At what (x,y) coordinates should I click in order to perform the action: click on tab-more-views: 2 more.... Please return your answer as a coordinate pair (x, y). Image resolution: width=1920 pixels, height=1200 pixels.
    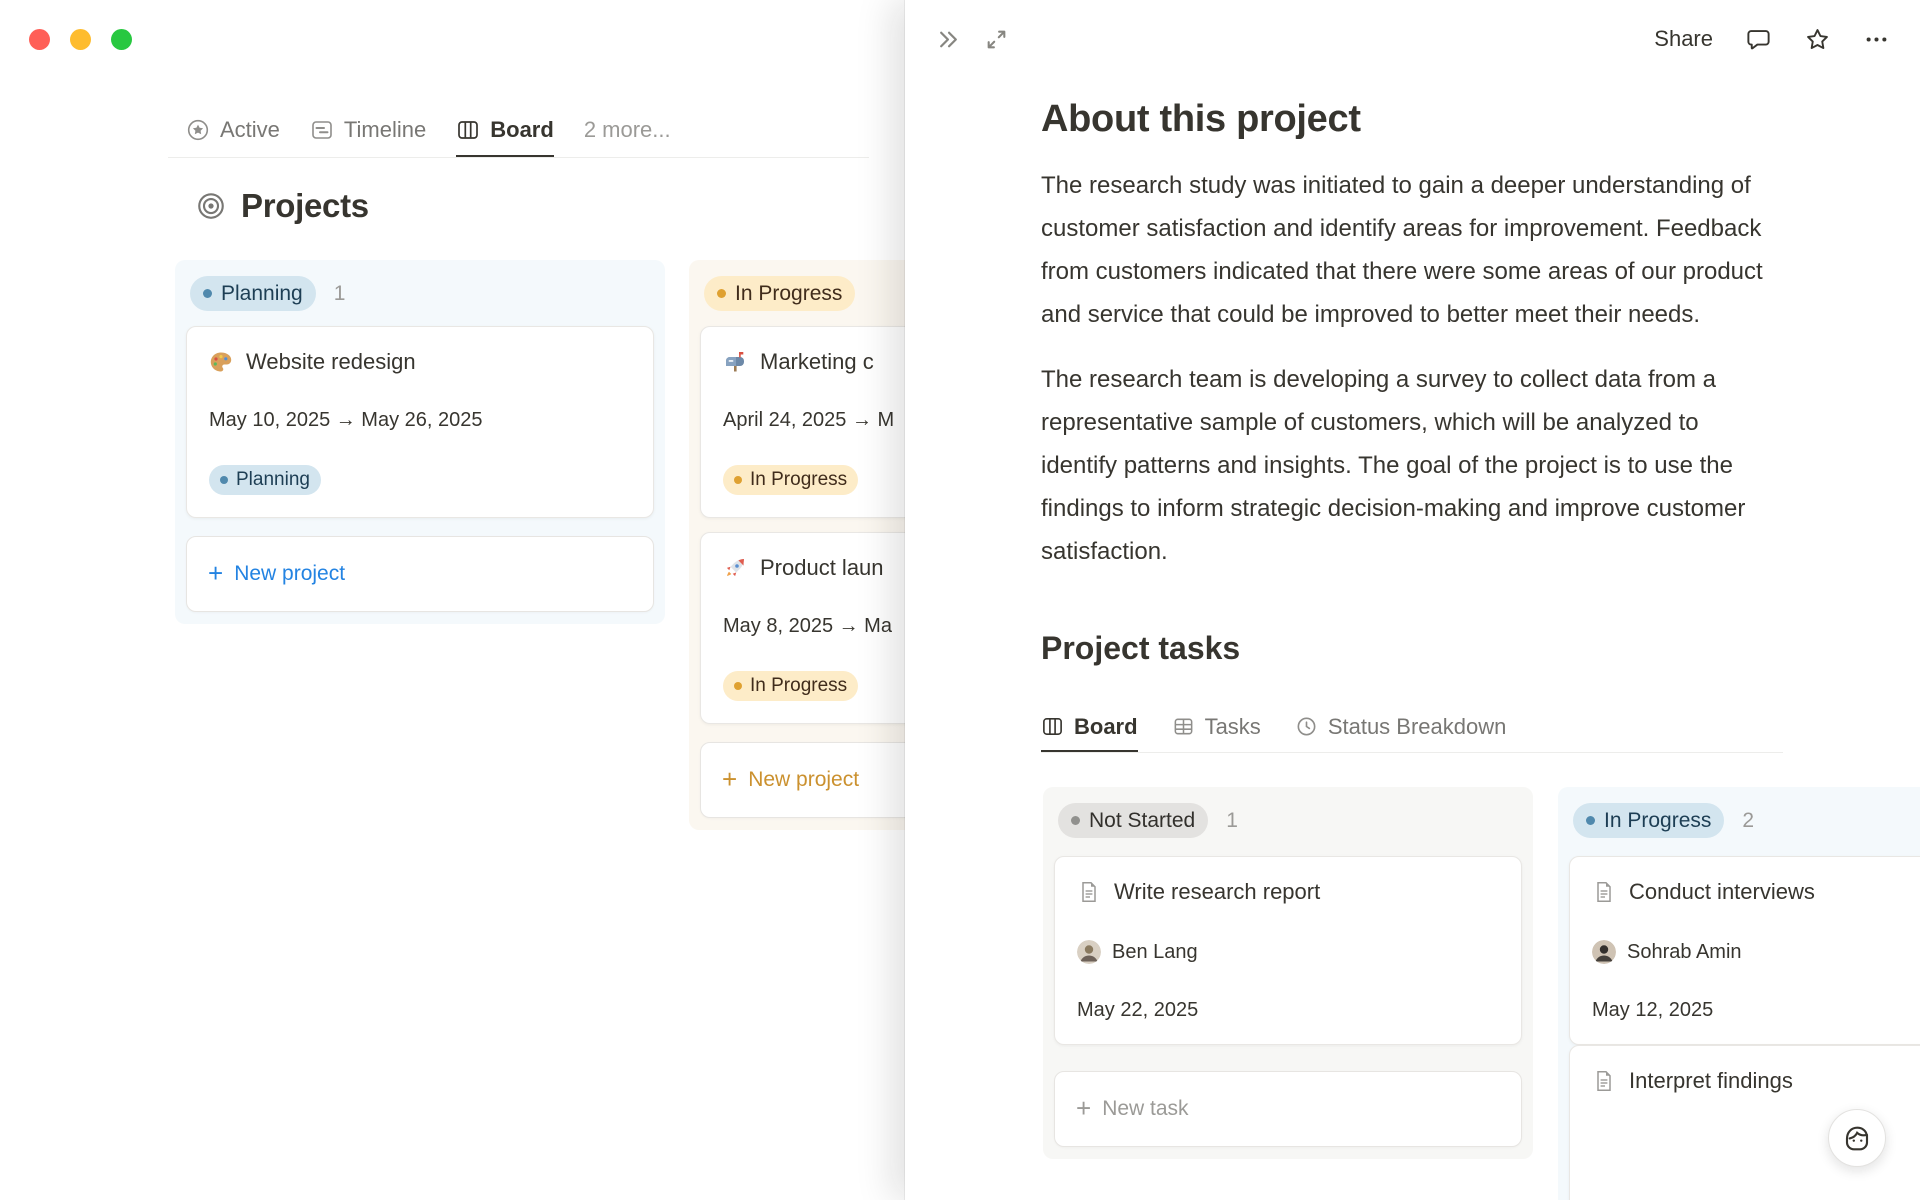
    Looking at the image, I should click on (627, 130).